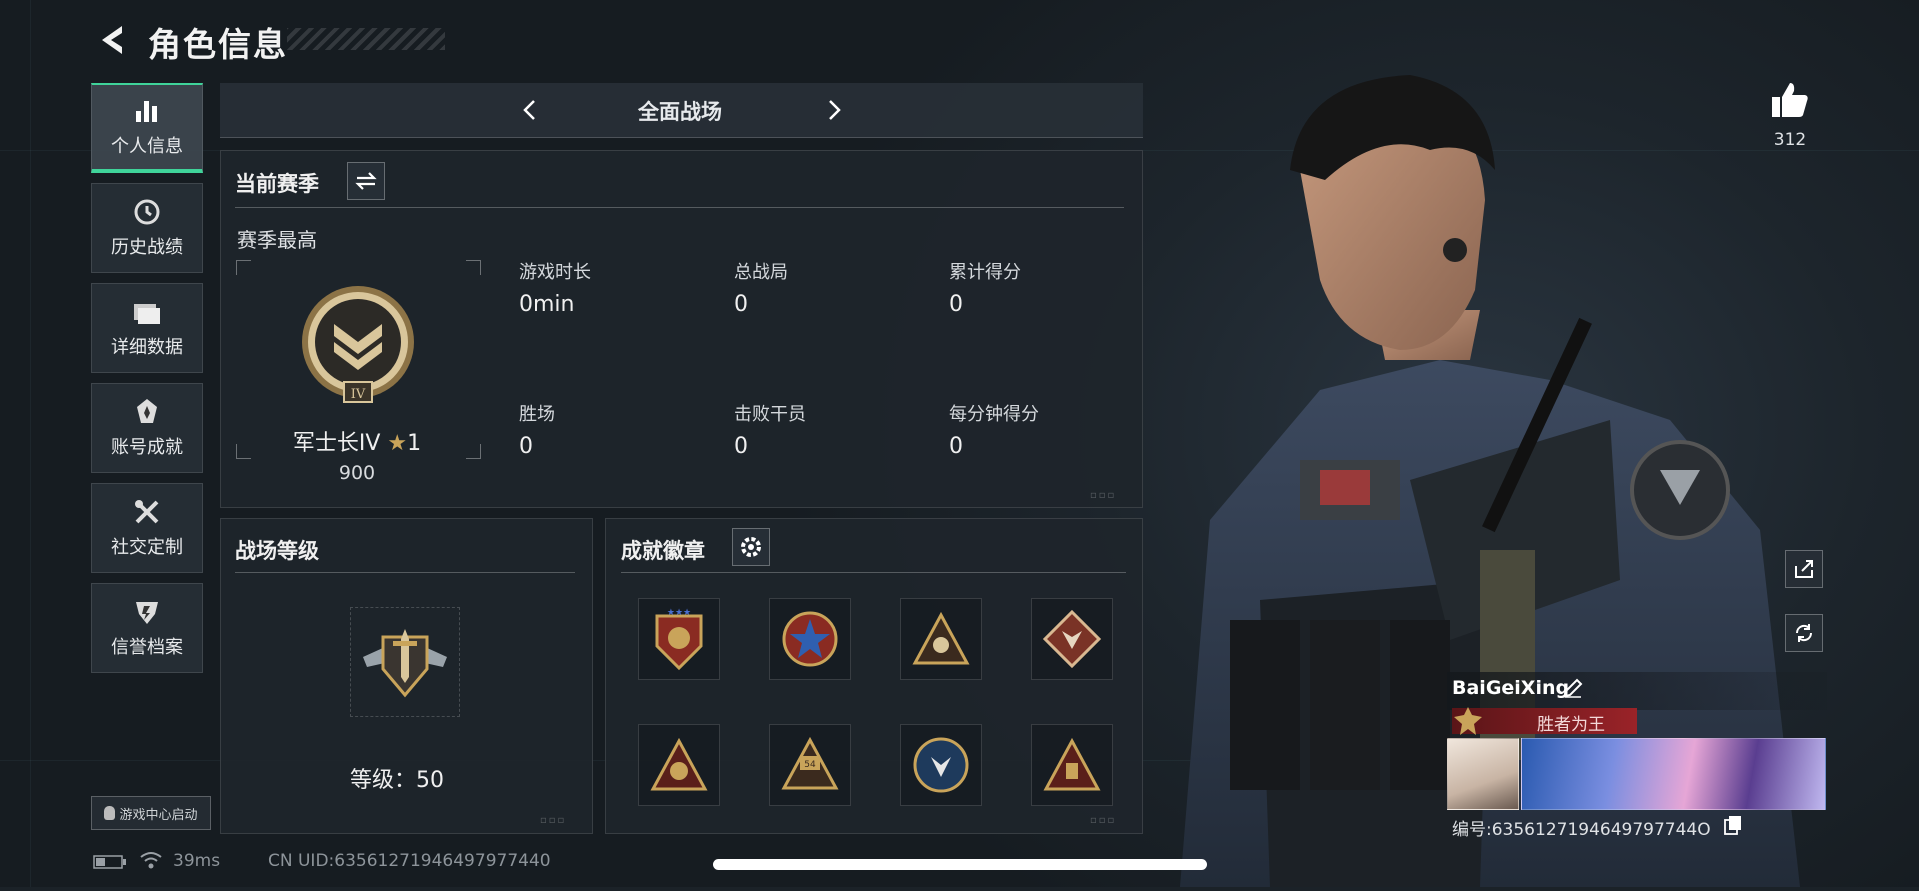 This screenshot has height=891, width=1919. What do you see at coordinates (147, 528) in the screenshot?
I see `nav-item-social: 社交定制` at bounding box center [147, 528].